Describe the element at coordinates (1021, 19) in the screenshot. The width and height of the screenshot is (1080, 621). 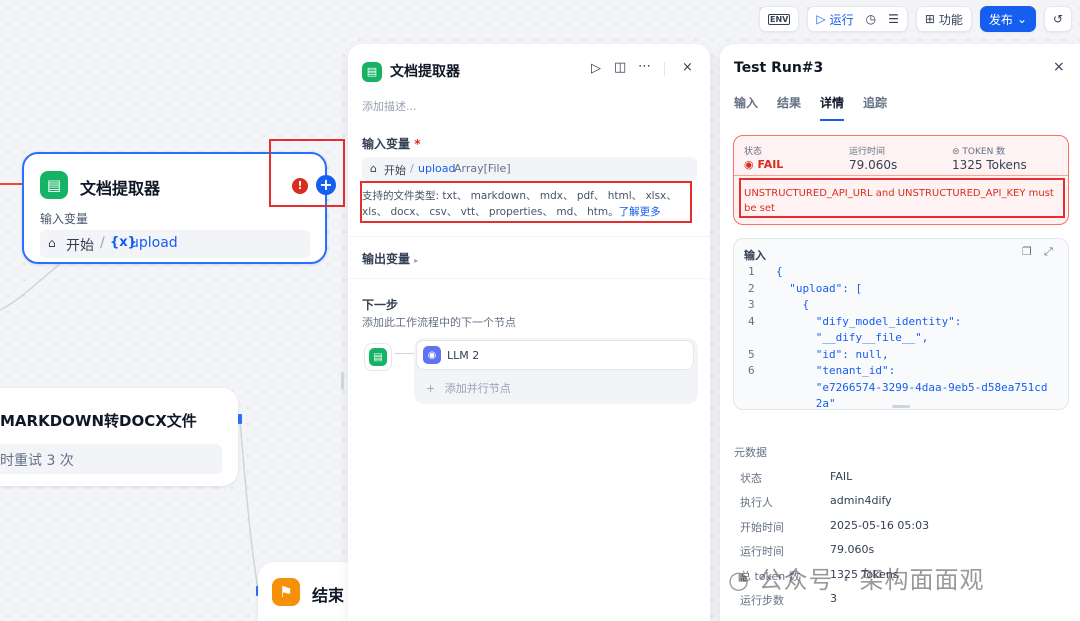
I see `chevron-down-icon: ⌄` at that location.